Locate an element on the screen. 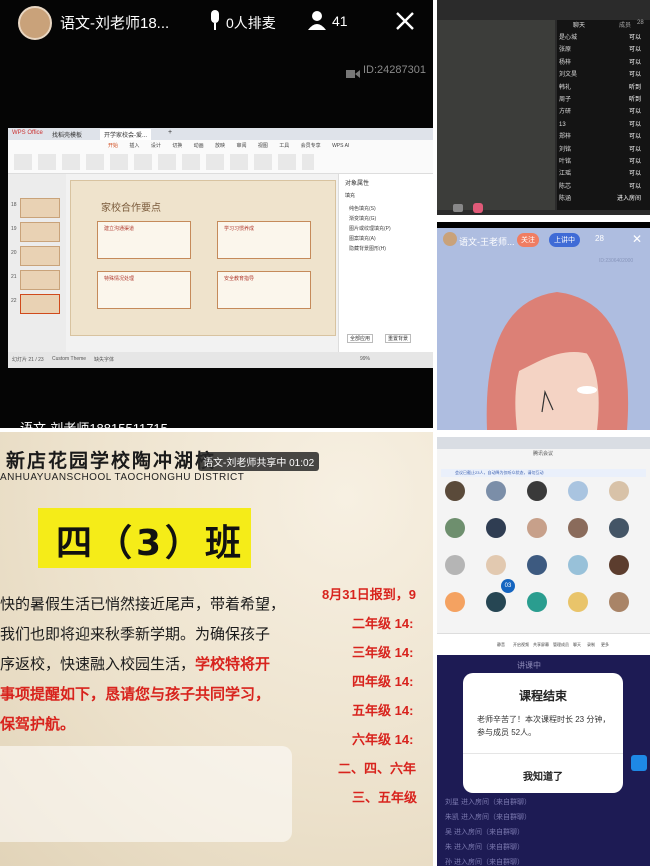 The image size is (650, 866). side-float-icon is located at coordinates (639, 763).